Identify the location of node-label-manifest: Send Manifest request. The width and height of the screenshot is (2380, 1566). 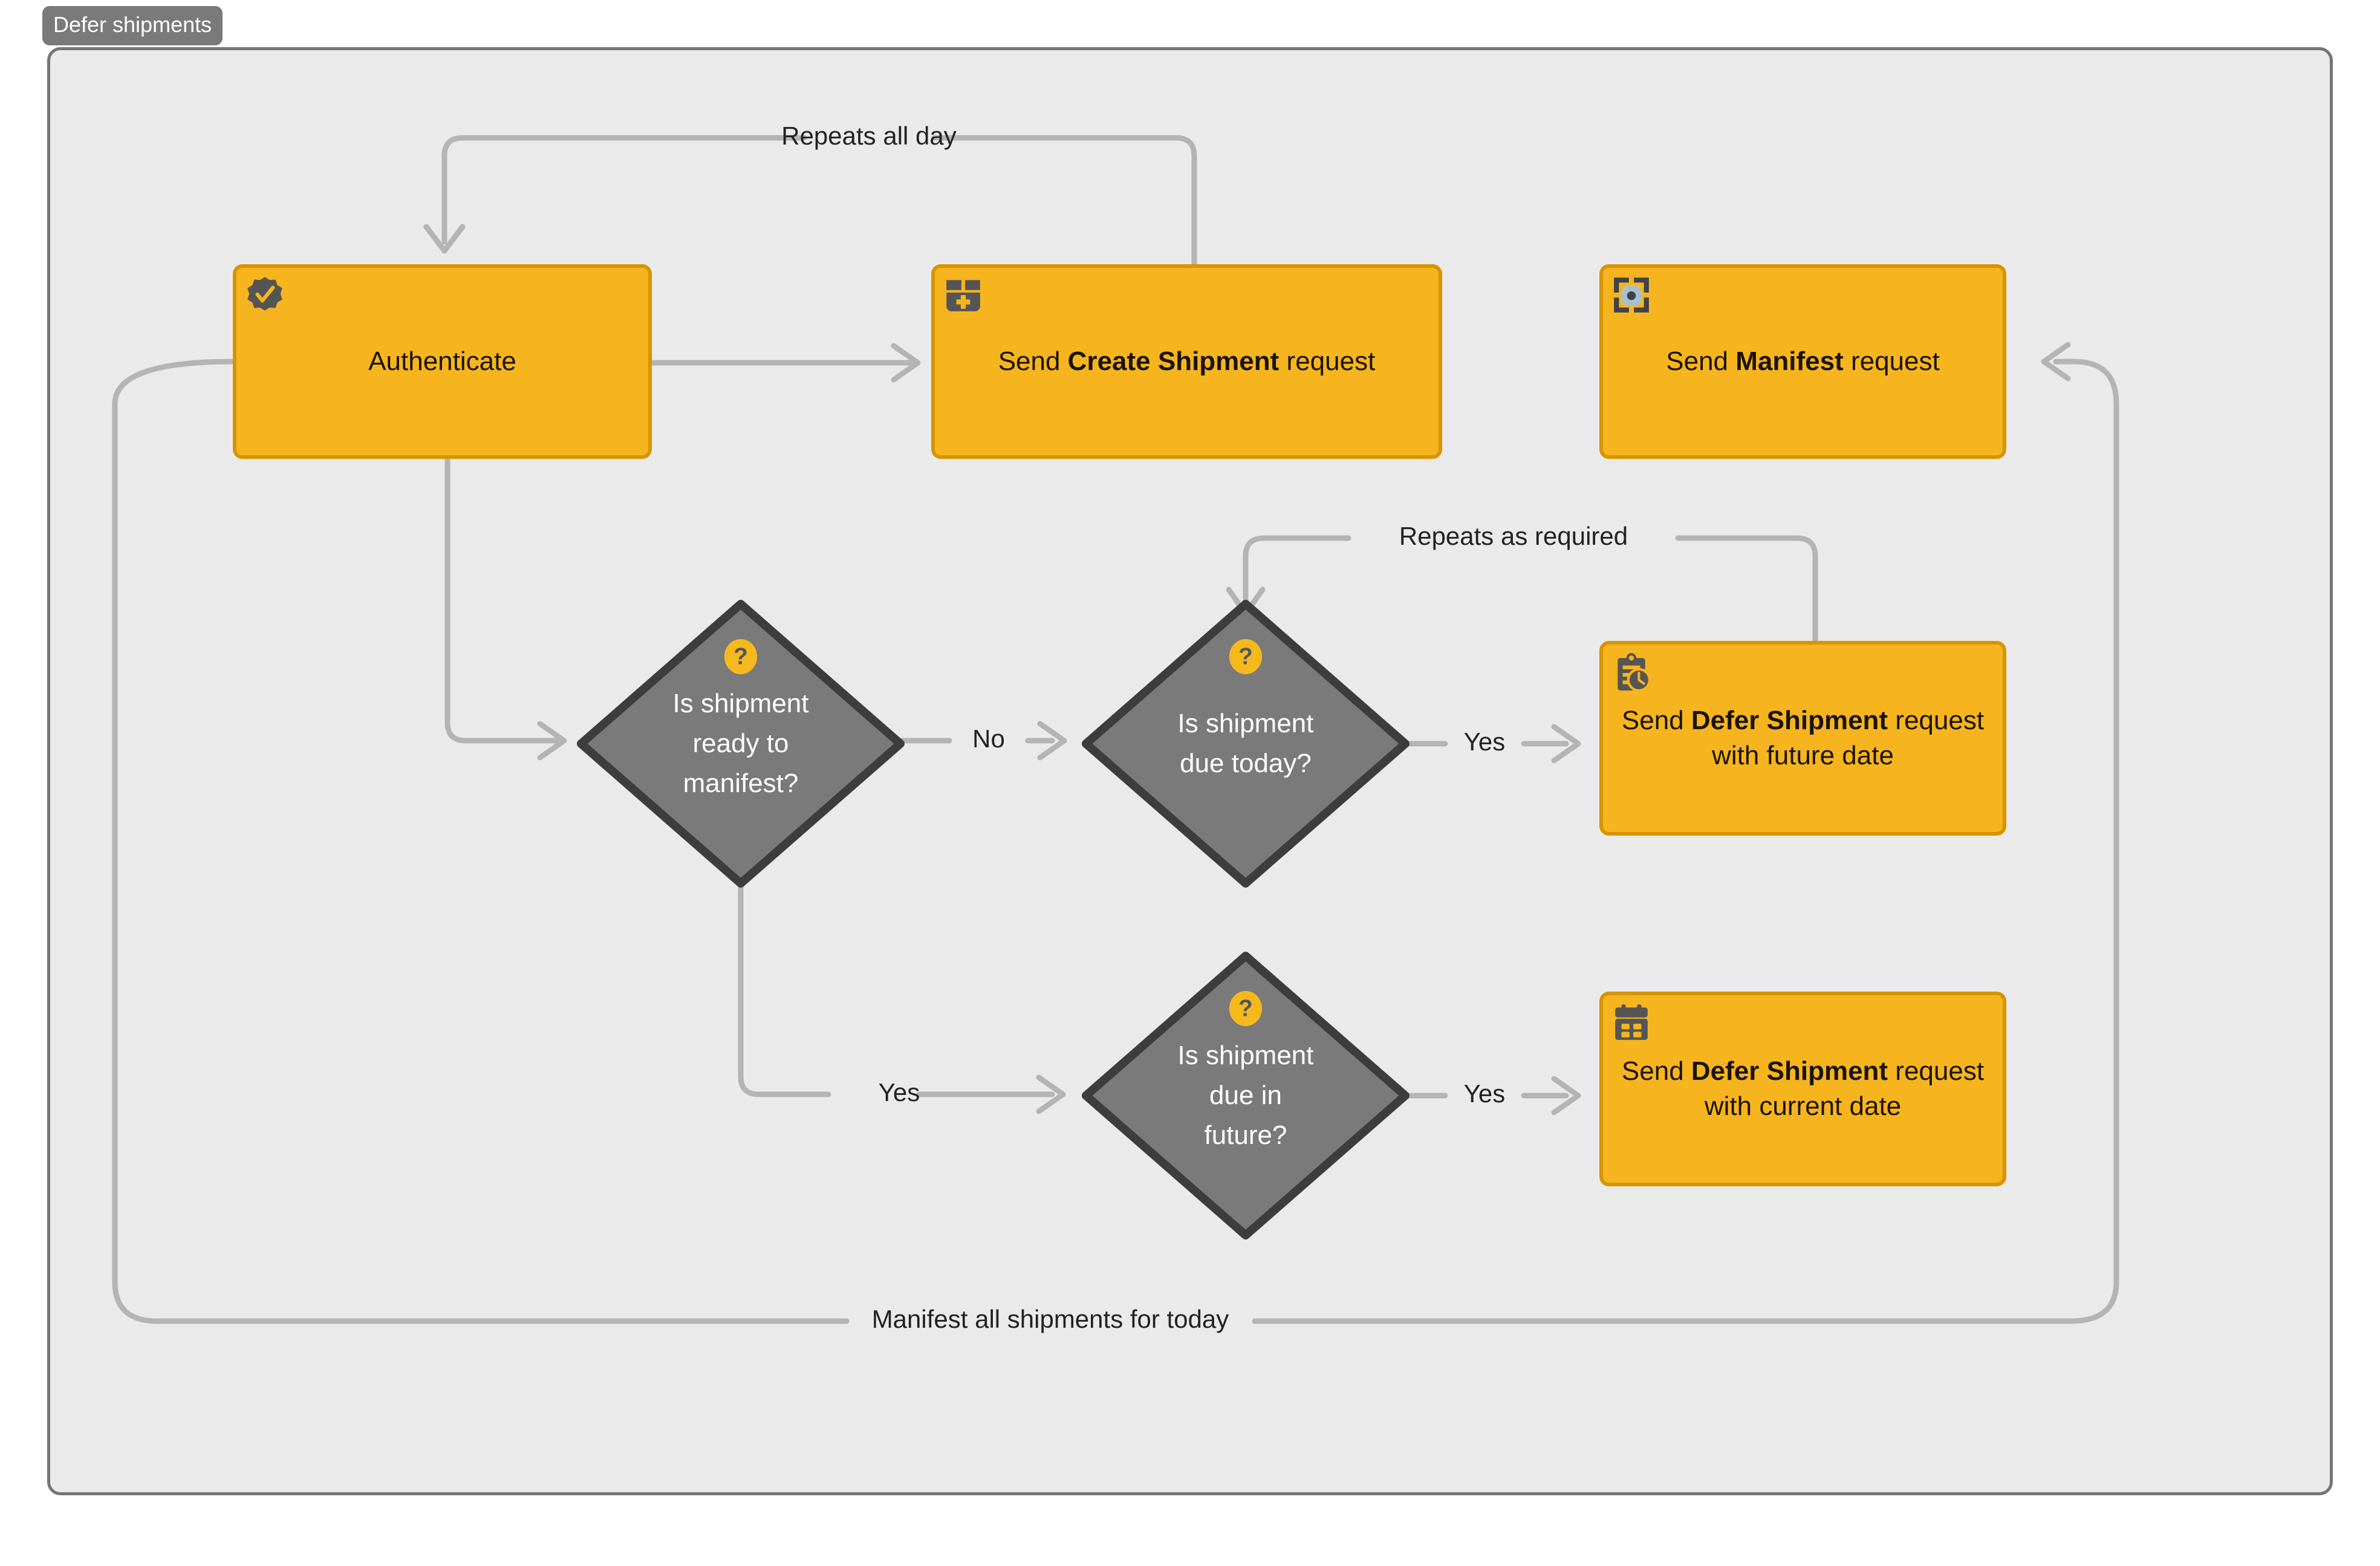
(1803, 361).